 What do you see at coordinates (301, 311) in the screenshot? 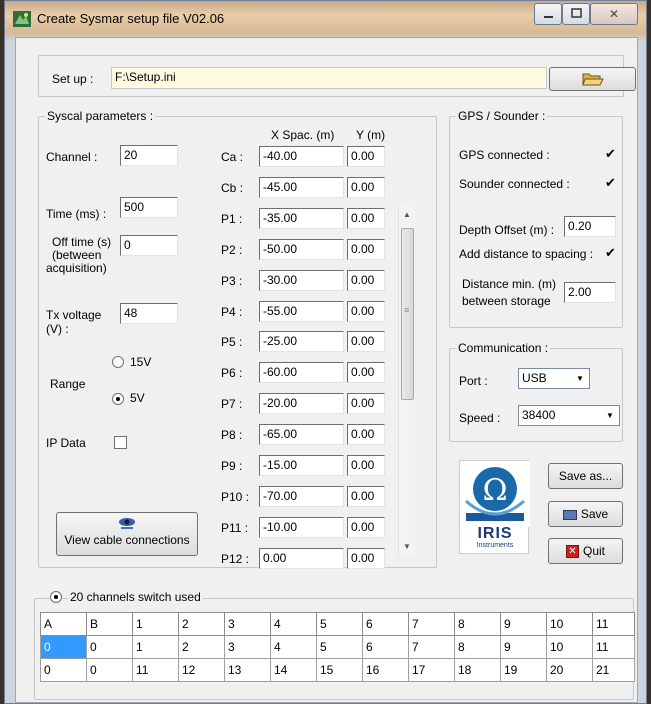
I see `electrode-x-field: -55.00` at bounding box center [301, 311].